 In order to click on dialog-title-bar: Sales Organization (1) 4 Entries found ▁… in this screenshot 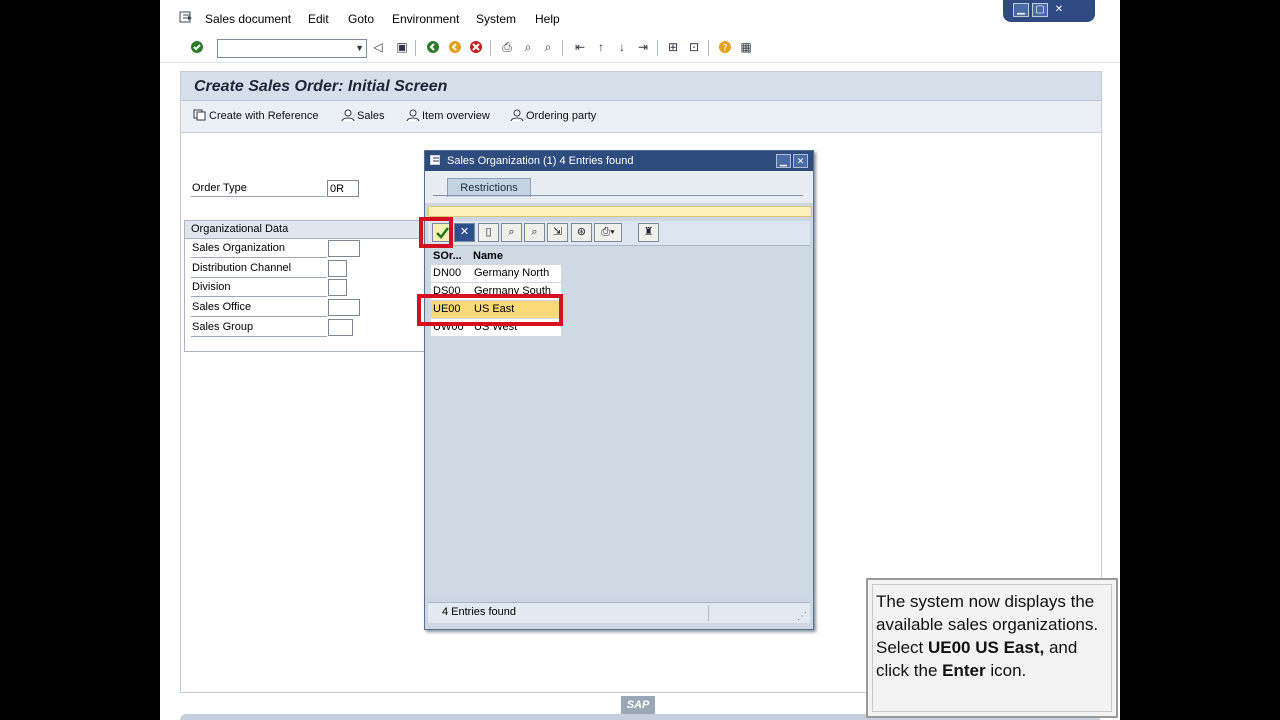, I will do `click(619, 161)`.